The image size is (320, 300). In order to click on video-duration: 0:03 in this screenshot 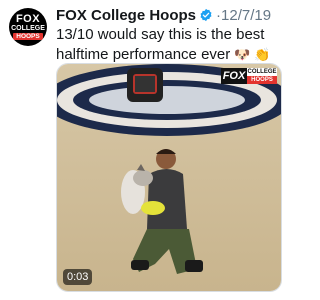, I will do `click(78, 277)`.